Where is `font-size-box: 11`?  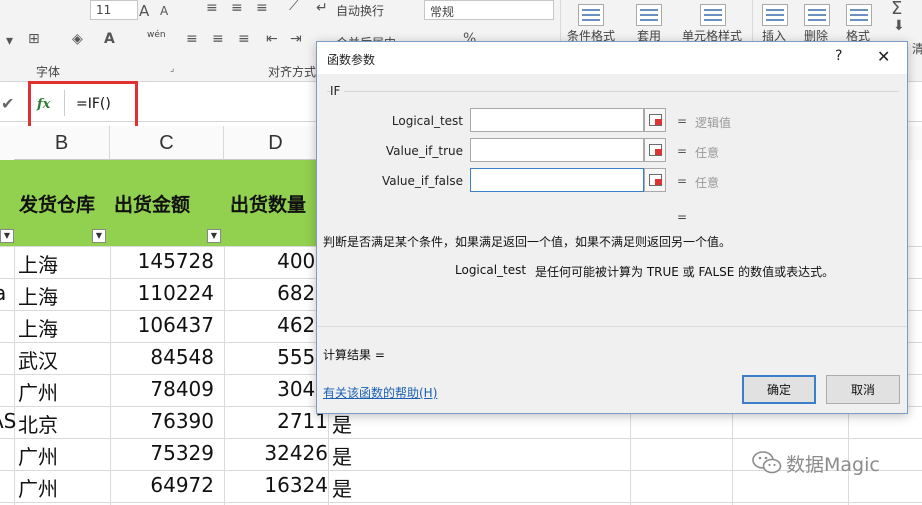
font-size-box: 11 is located at coordinates (114, 10).